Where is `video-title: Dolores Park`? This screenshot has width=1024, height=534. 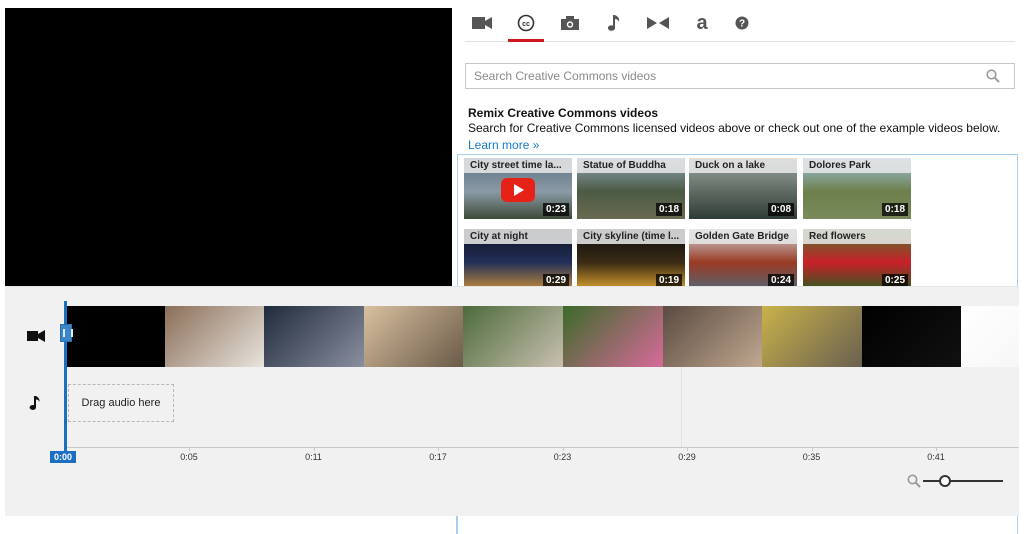
video-title: Dolores Park is located at coordinates (857, 165).